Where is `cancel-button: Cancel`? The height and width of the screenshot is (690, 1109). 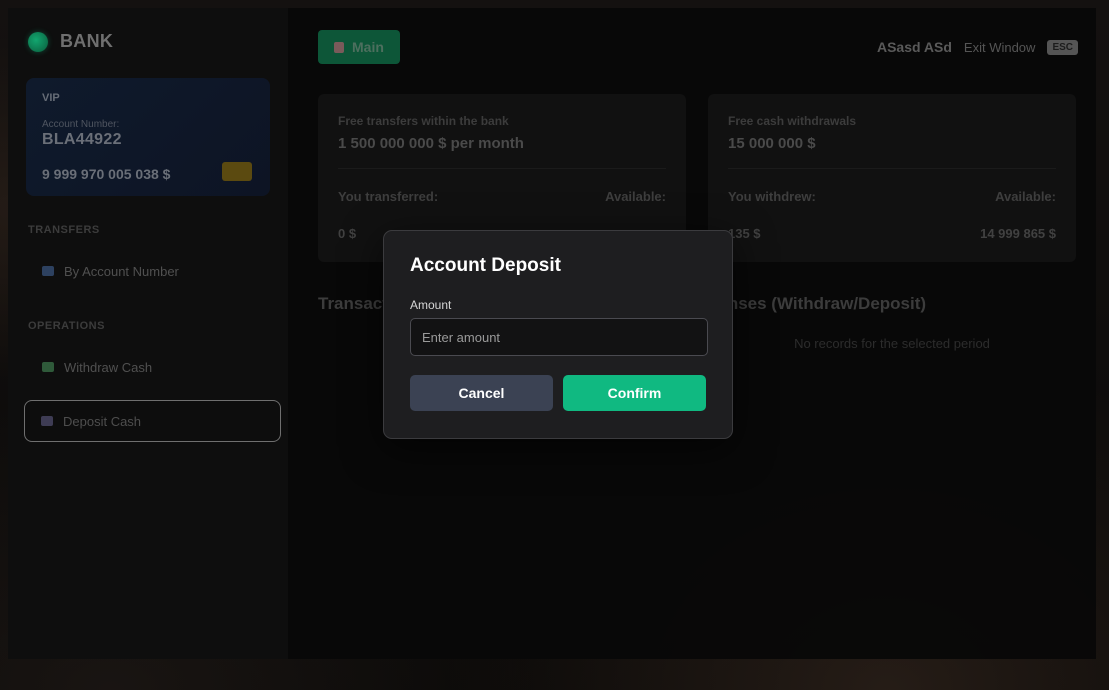 cancel-button: Cancel is located at coordinates (481, 393).